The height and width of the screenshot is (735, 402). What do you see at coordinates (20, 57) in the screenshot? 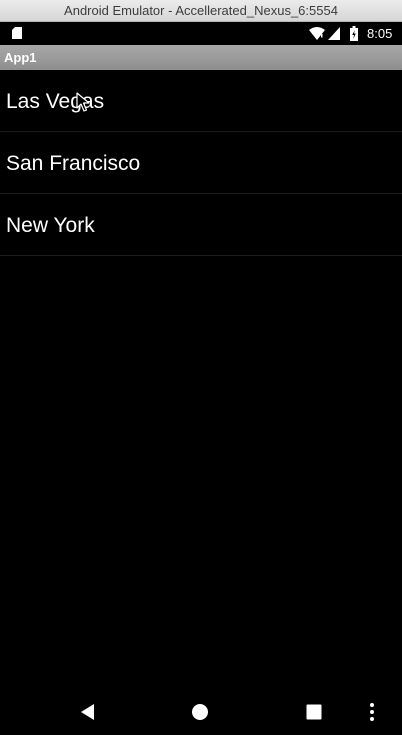
I see `app-title: App1` at bounding box center [20, 57].